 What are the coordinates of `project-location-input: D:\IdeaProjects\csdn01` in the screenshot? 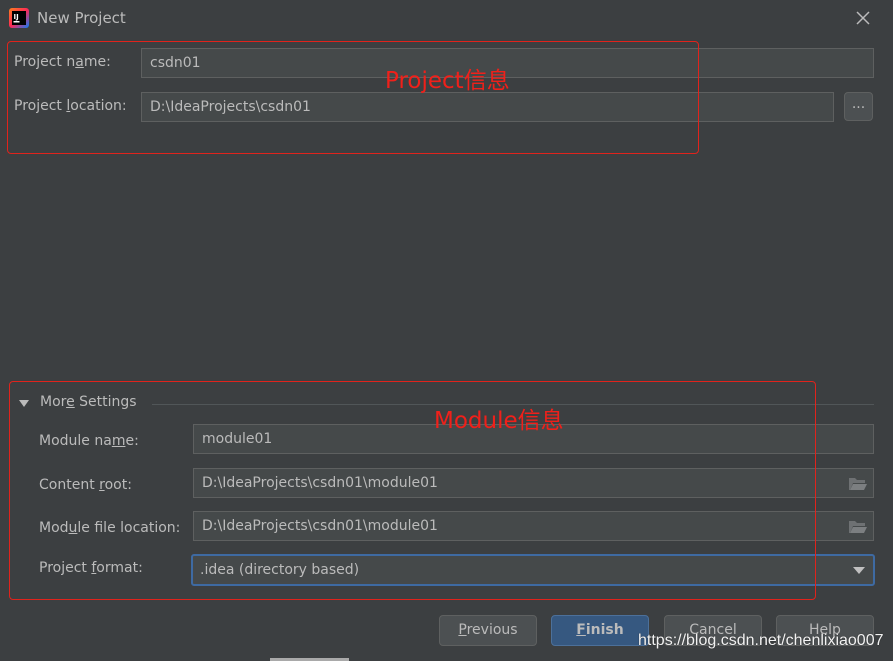 It's located at (487, 107).